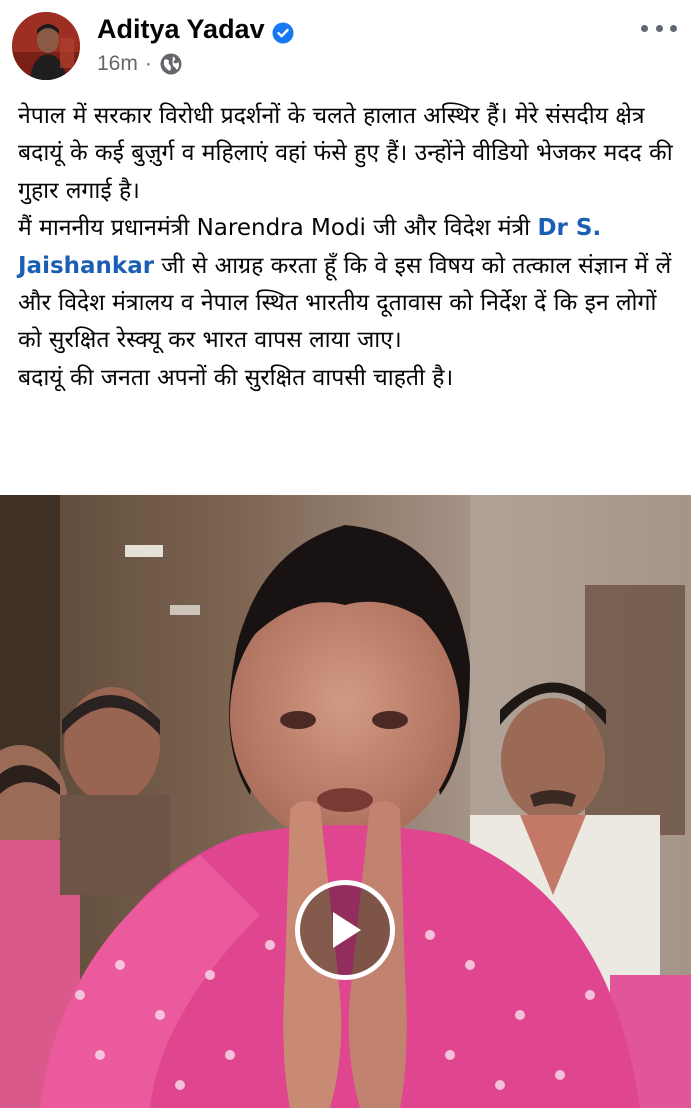  Describe the element at coordinates (345, 48) in the screenshot. I see `post-header: Aditya Yadav 16m ·` at that location.